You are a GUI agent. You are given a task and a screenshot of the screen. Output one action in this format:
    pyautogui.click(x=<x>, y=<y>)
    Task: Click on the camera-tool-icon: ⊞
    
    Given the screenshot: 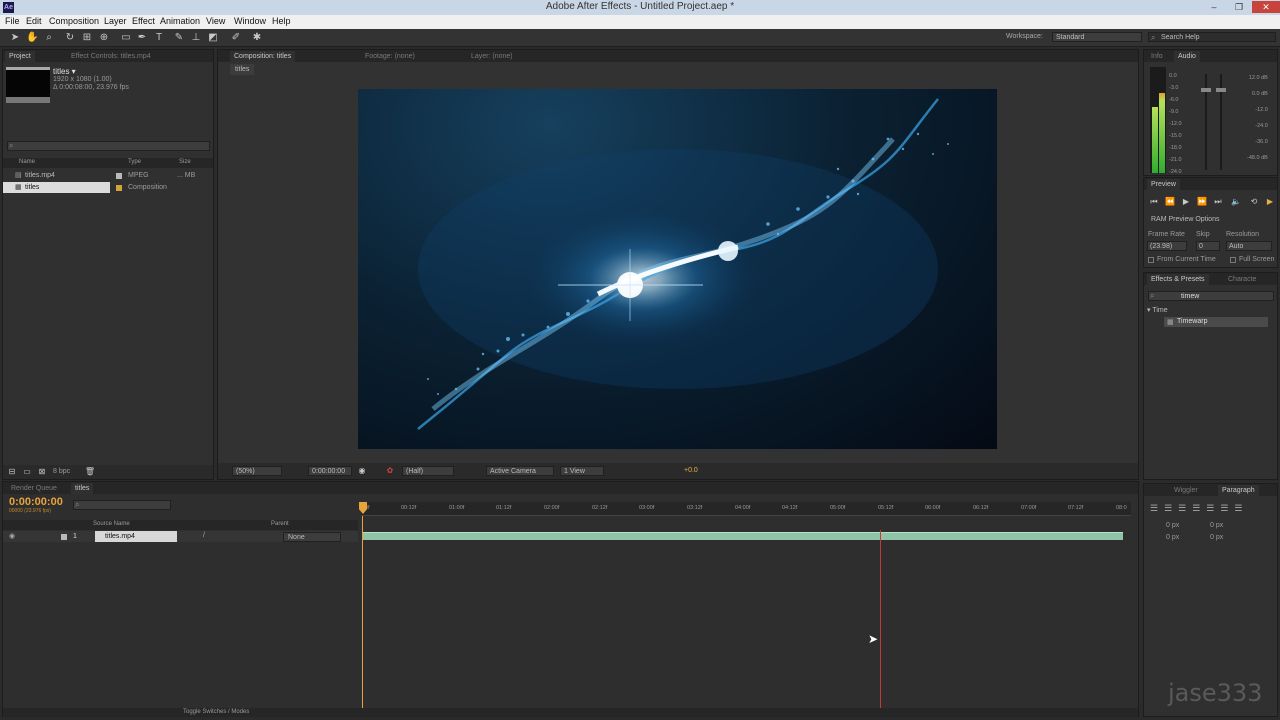 What is the action you would take?
    pyautogui.click(x=87, y=38)
    